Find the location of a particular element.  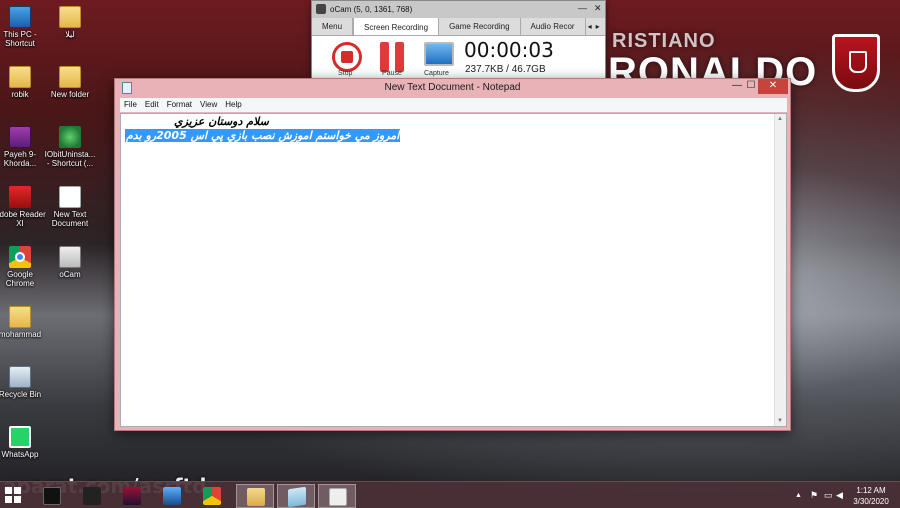

pause-label: Pause is located at coordinates (392, 73).